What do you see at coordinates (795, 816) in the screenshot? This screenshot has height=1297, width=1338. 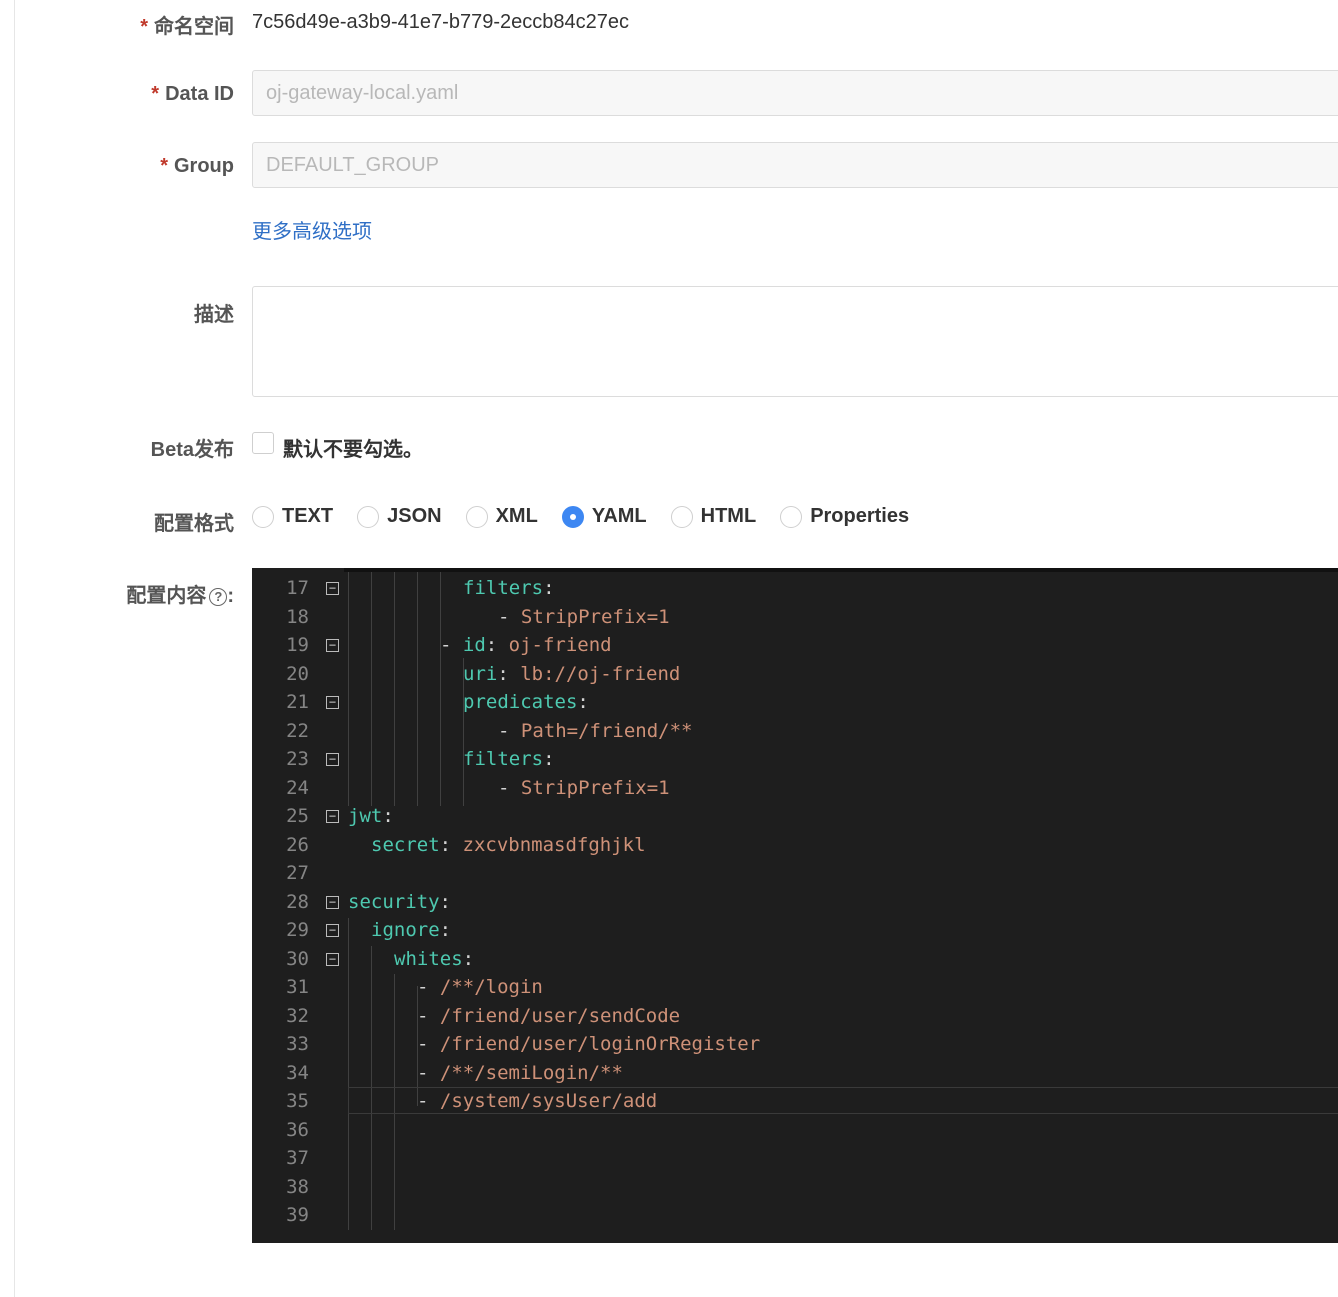 I see `code-line: 25 − jwt:` at bounding box center [795, 816].